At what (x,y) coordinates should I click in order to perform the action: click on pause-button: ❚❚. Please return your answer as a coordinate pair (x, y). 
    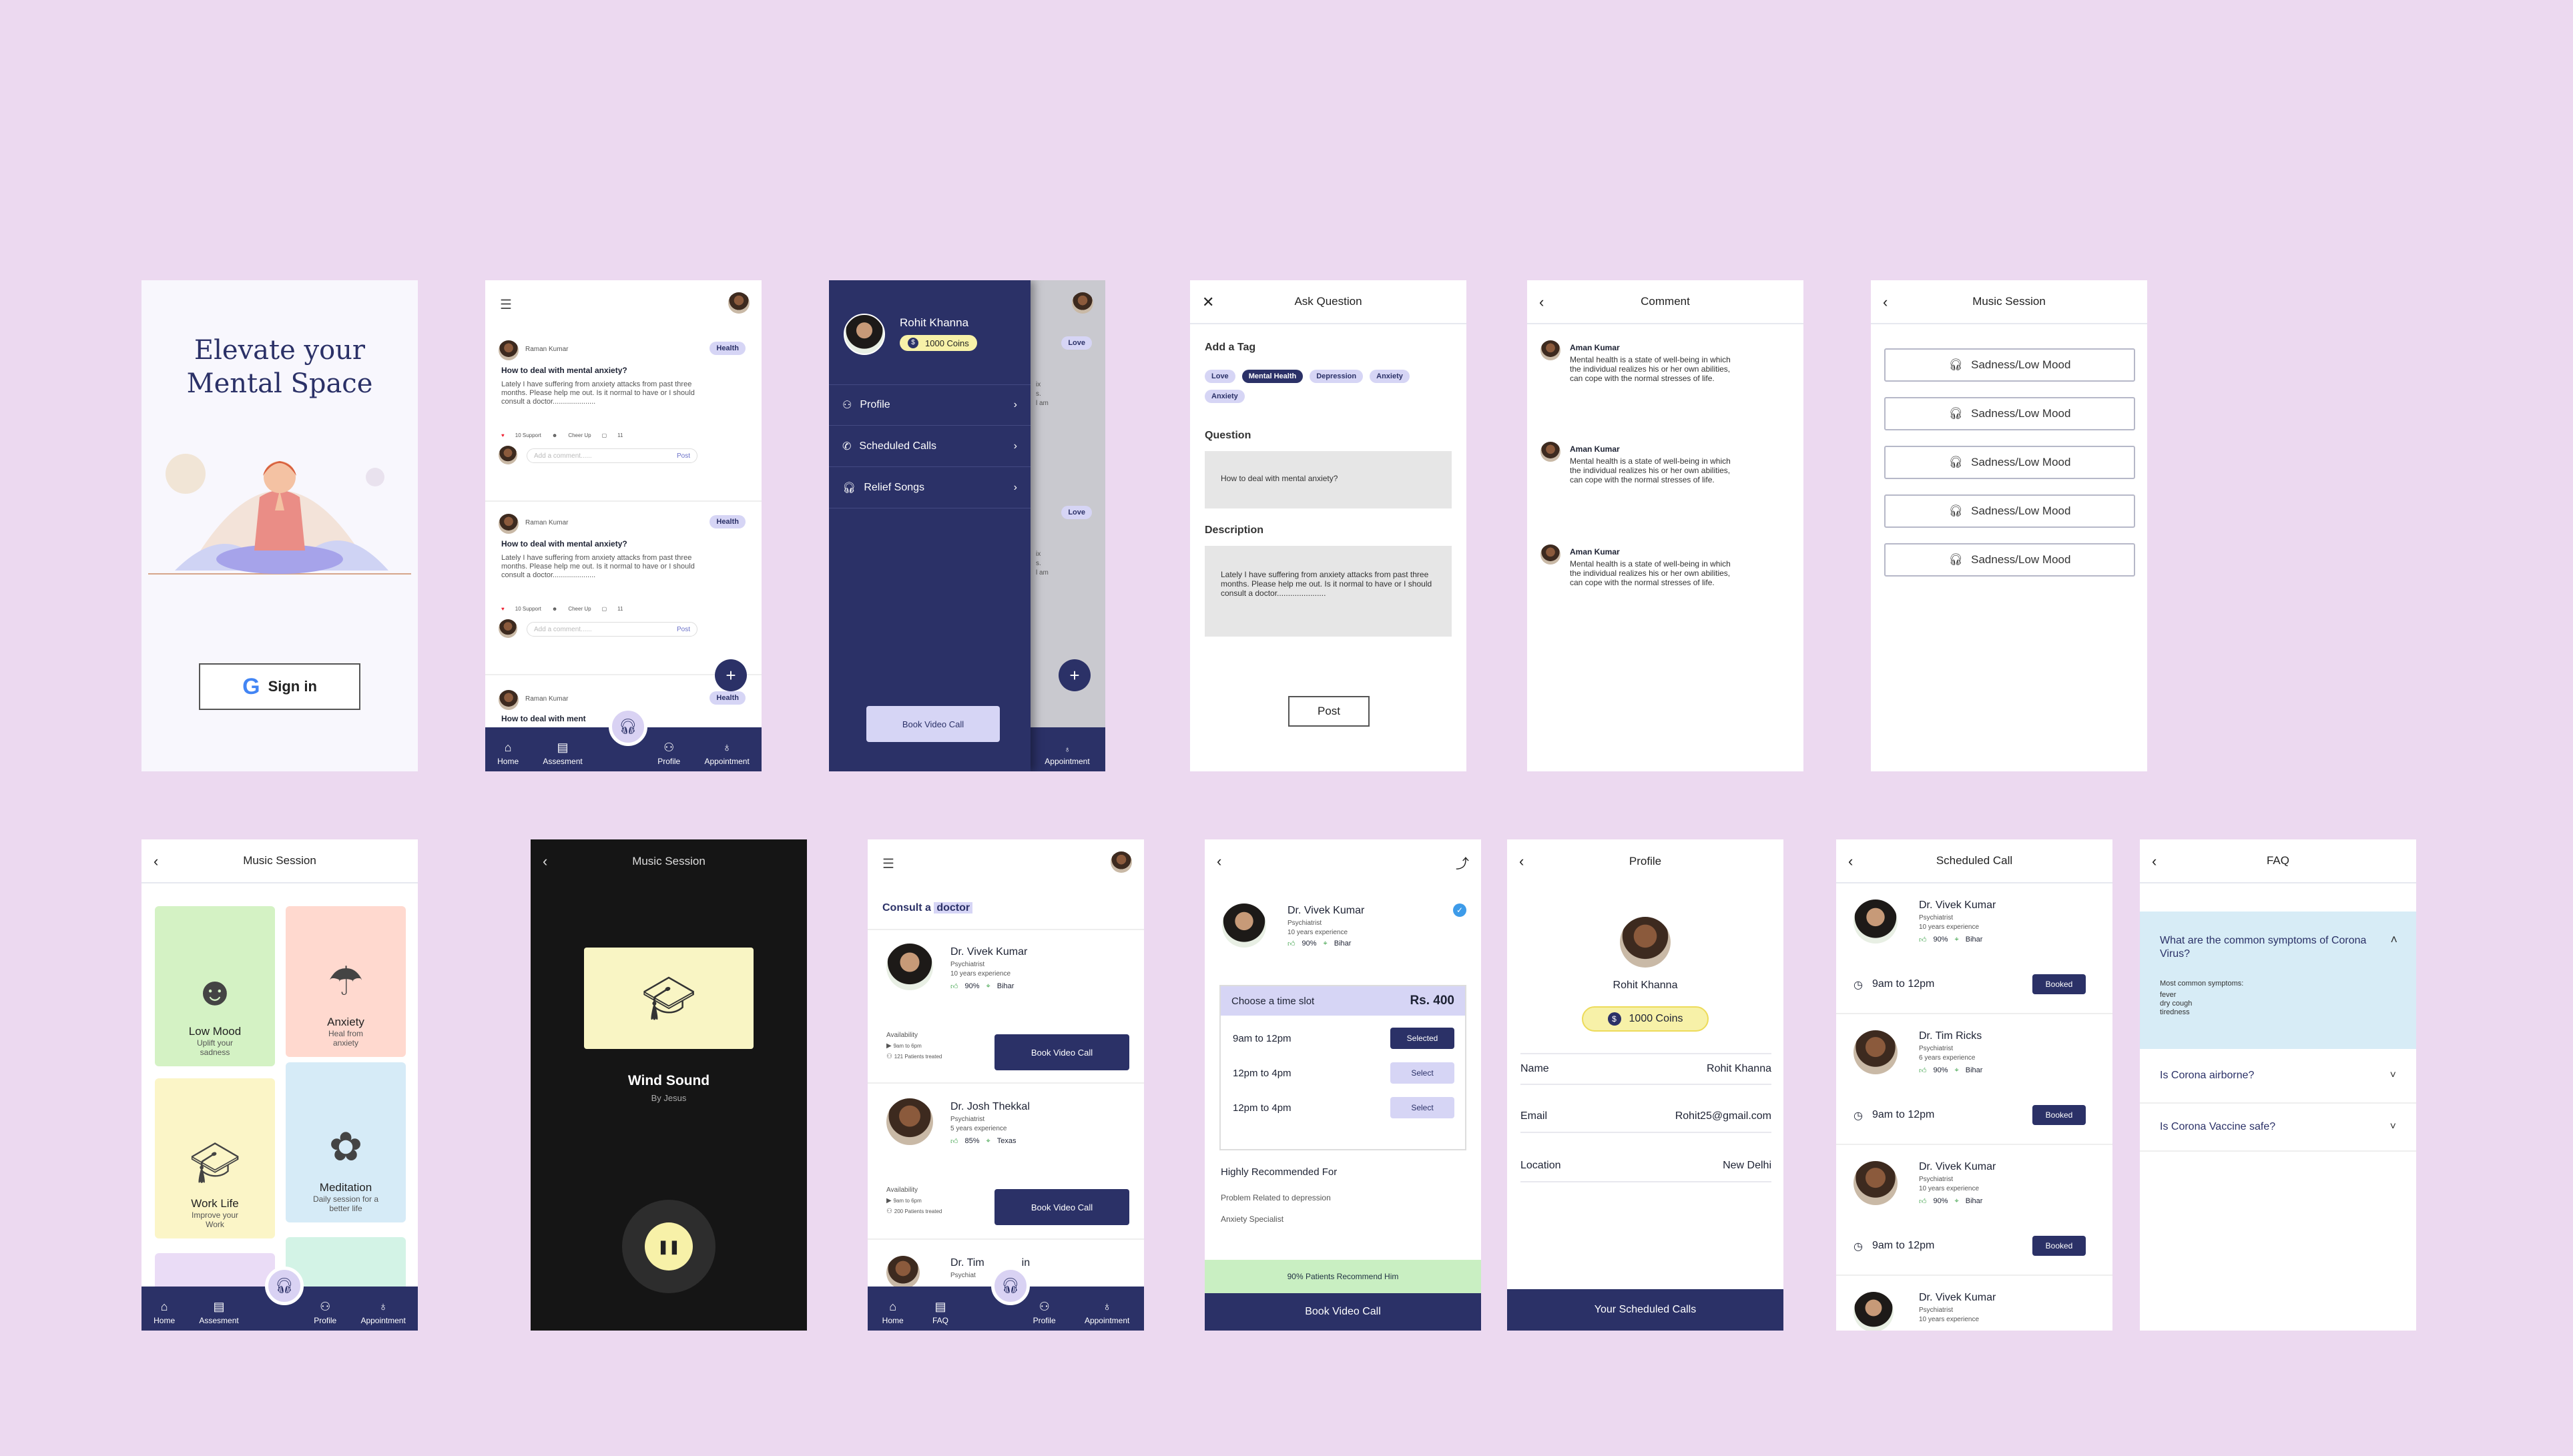
    Looking at the image, I should click on (669, 1246).